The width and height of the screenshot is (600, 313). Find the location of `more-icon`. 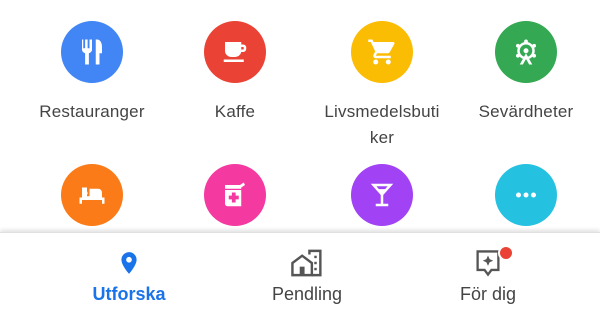

more-icon is located at coordinates (526, 195).